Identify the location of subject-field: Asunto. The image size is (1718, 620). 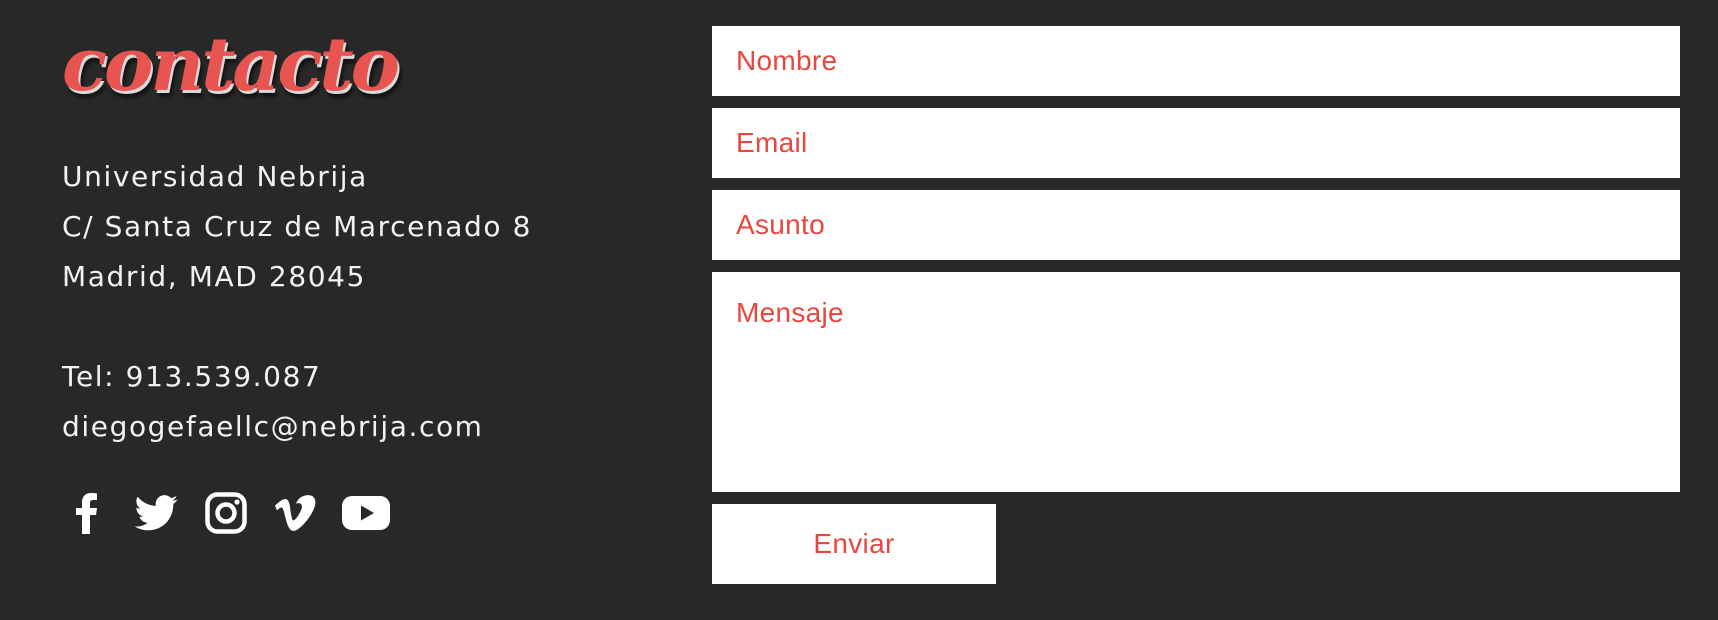
(1196, 225).